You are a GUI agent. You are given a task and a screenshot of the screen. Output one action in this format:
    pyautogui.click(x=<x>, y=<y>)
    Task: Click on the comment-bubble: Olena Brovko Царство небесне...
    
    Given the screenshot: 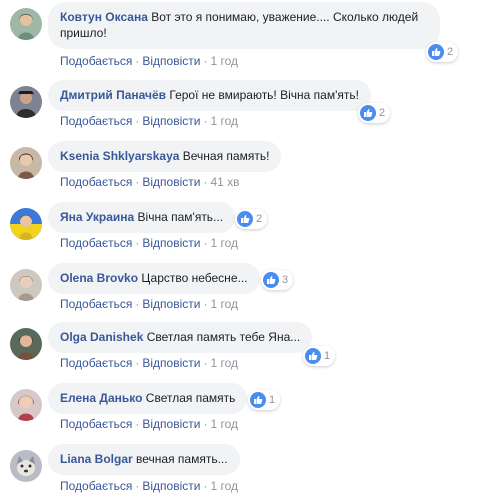 What is the action you would take?
    pyautogui.click(x=154, y=278)
    